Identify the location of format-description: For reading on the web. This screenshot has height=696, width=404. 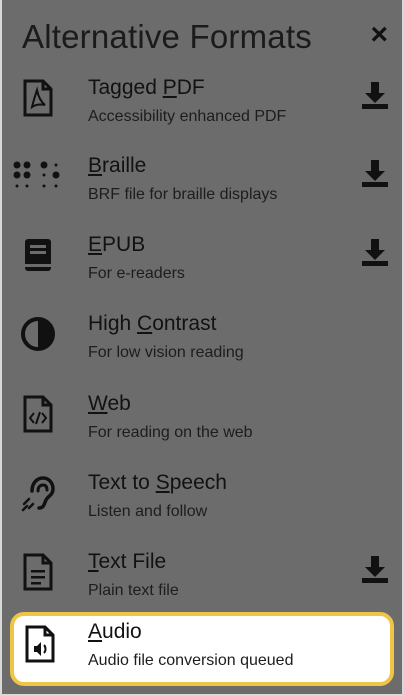
(170, 432).